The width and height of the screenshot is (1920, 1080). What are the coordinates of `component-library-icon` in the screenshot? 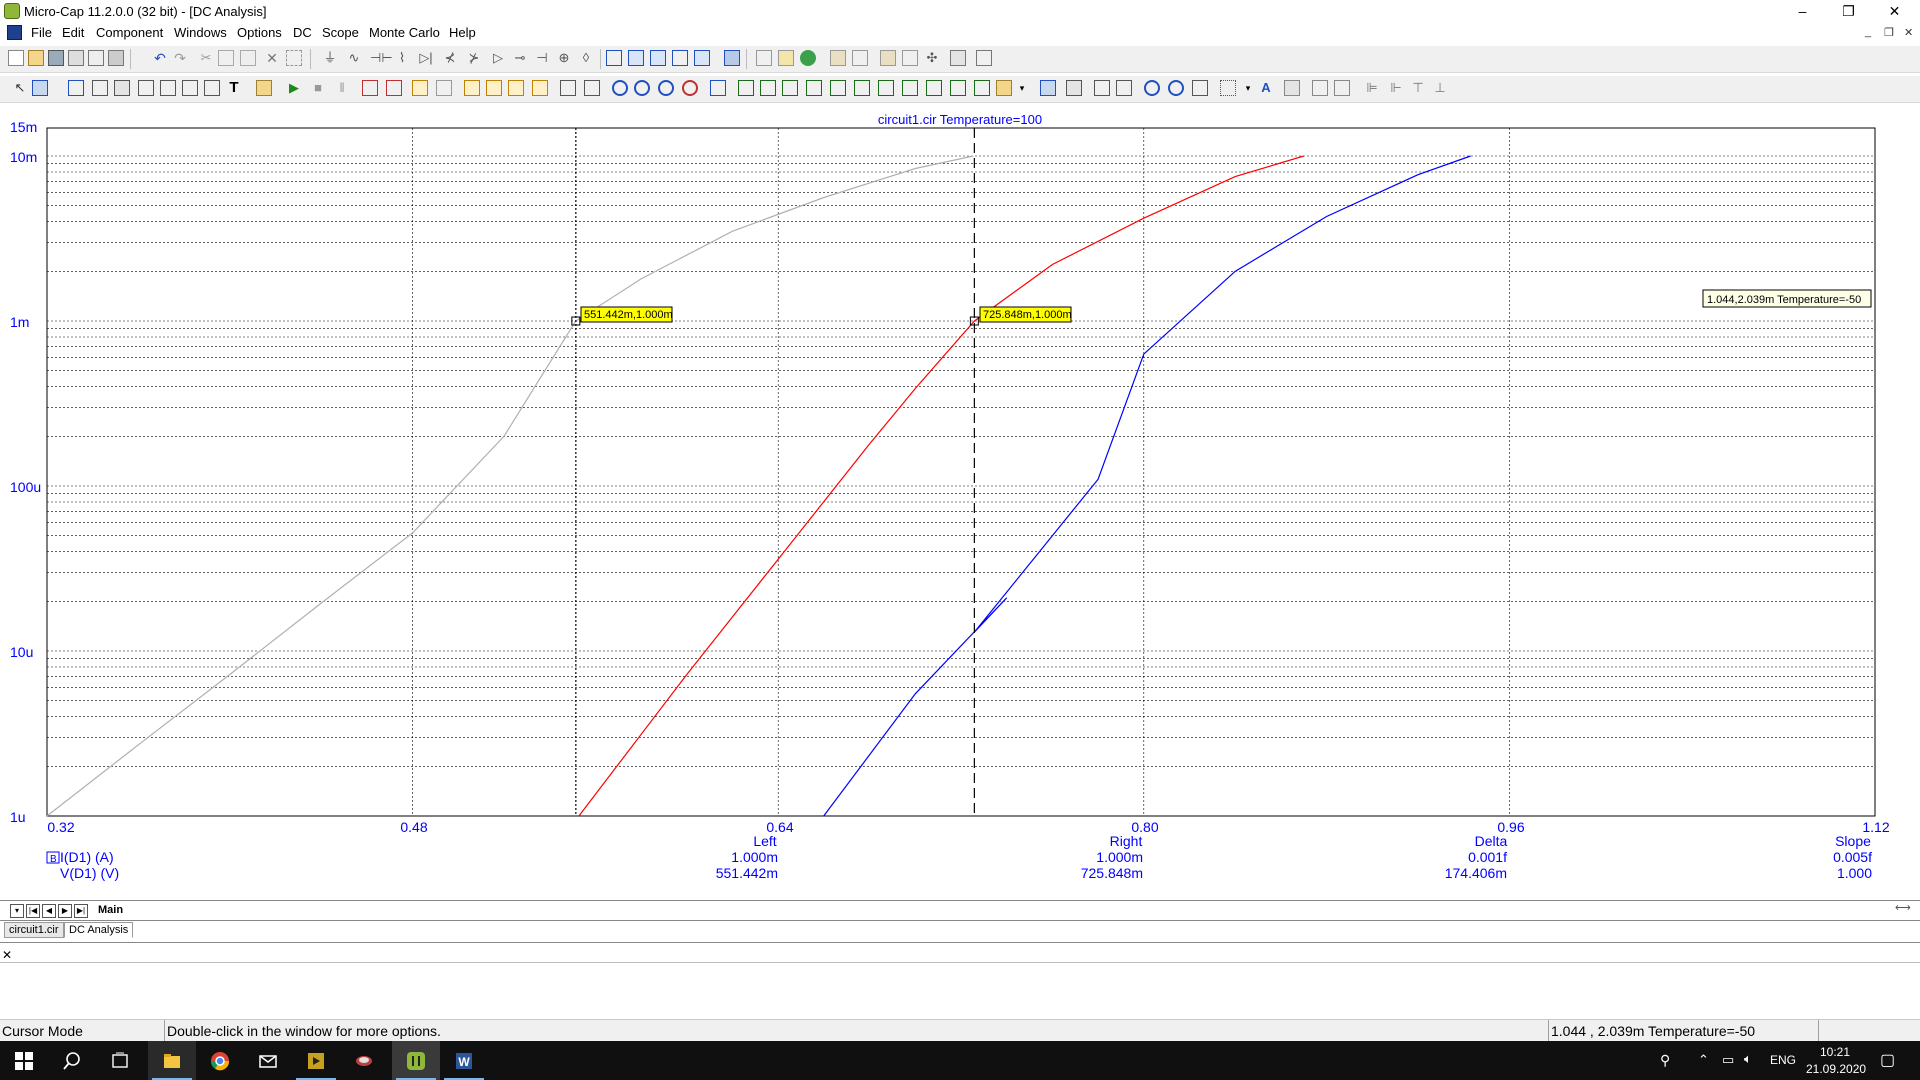 It's located at (786, 58).